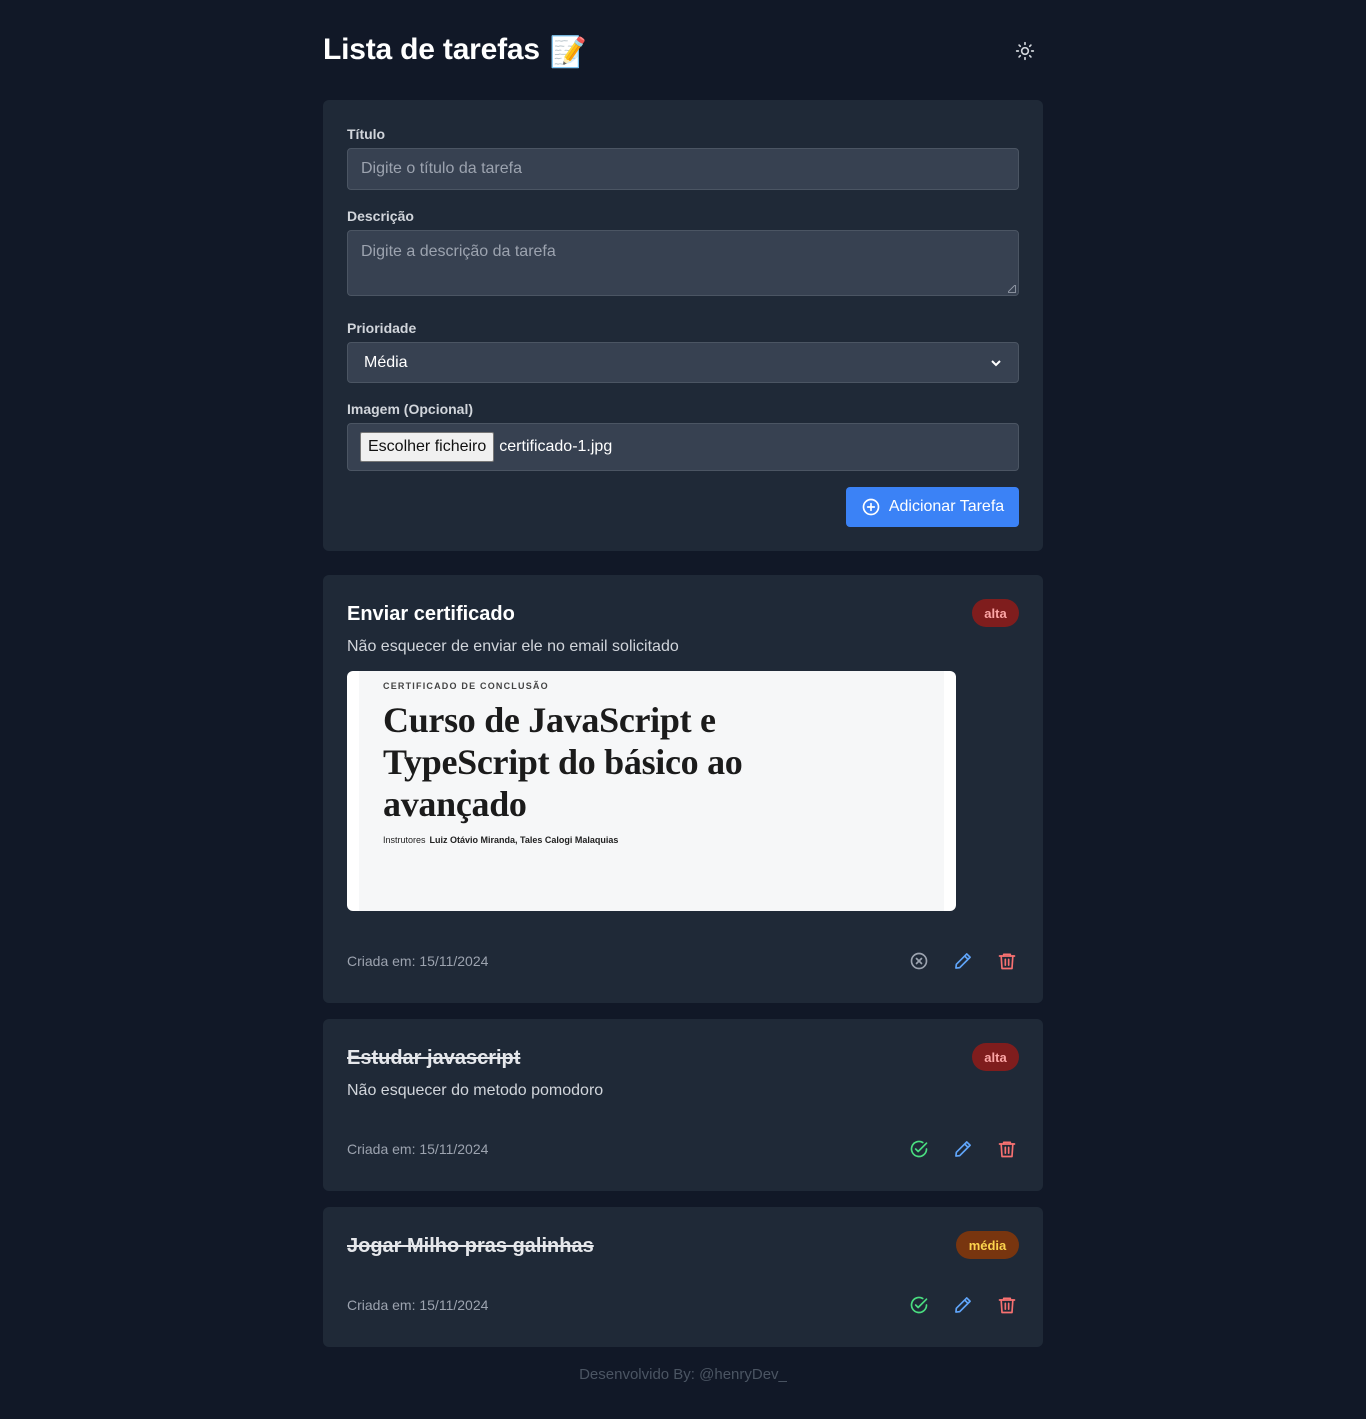 This screenshot has width=1366, height=1419. I want to click on sun-icon, so click(1025, 51).